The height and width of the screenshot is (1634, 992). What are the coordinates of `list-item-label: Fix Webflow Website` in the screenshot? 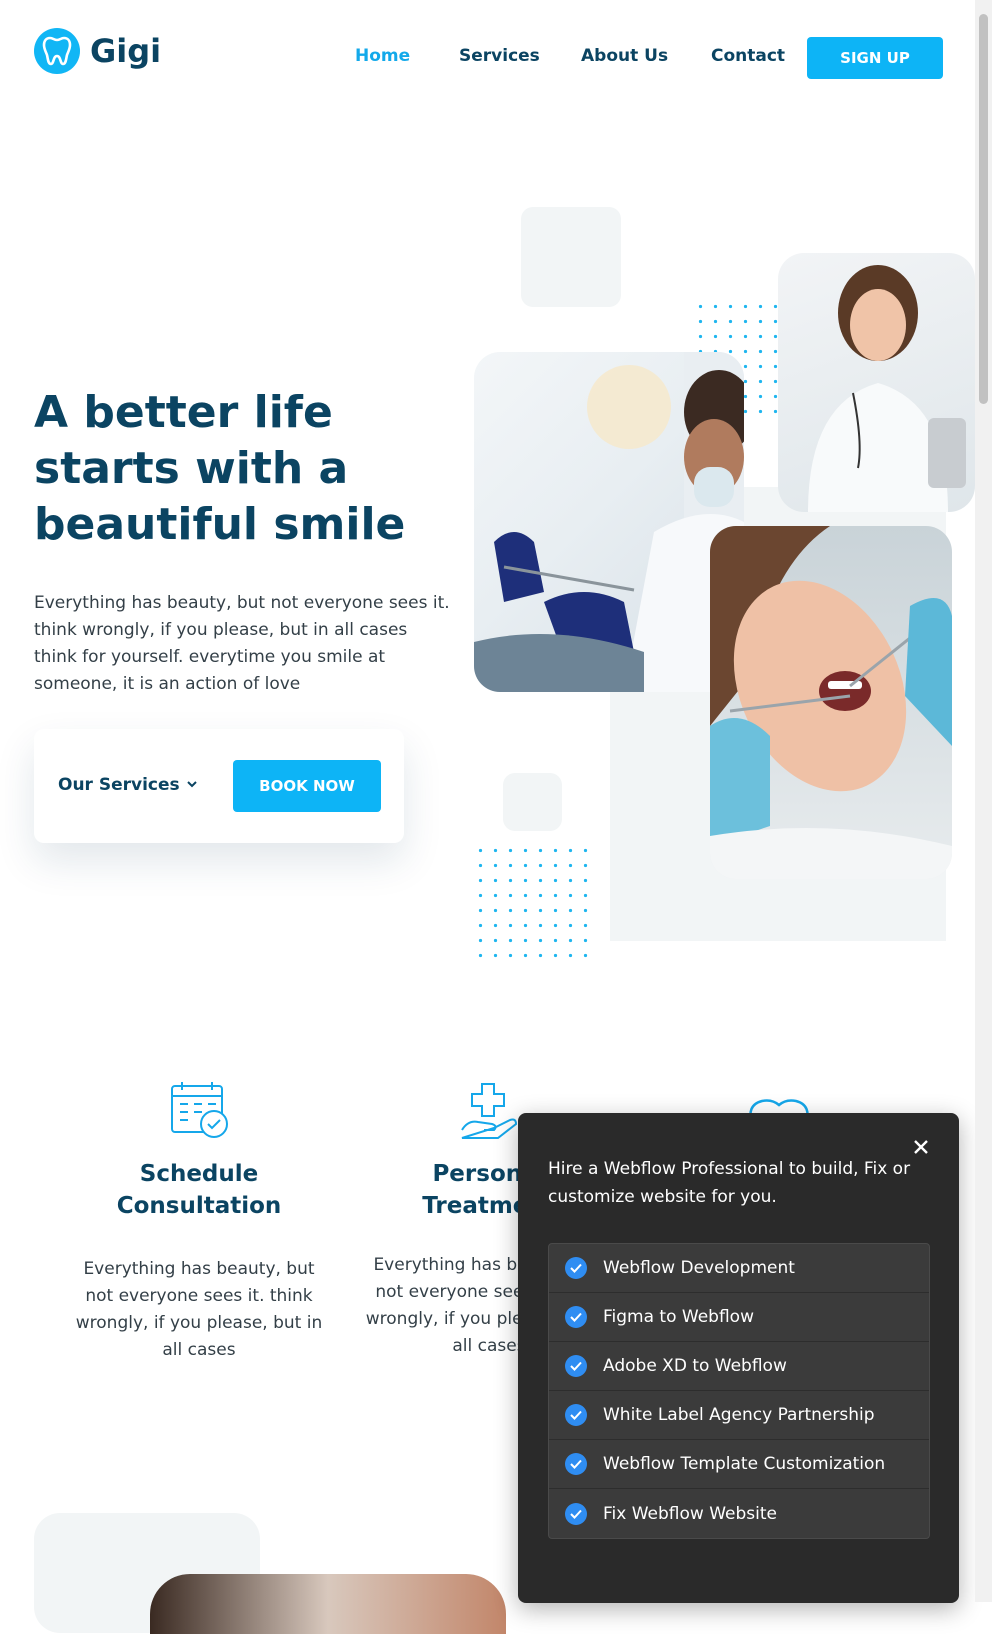 It's located at (690, 1513).